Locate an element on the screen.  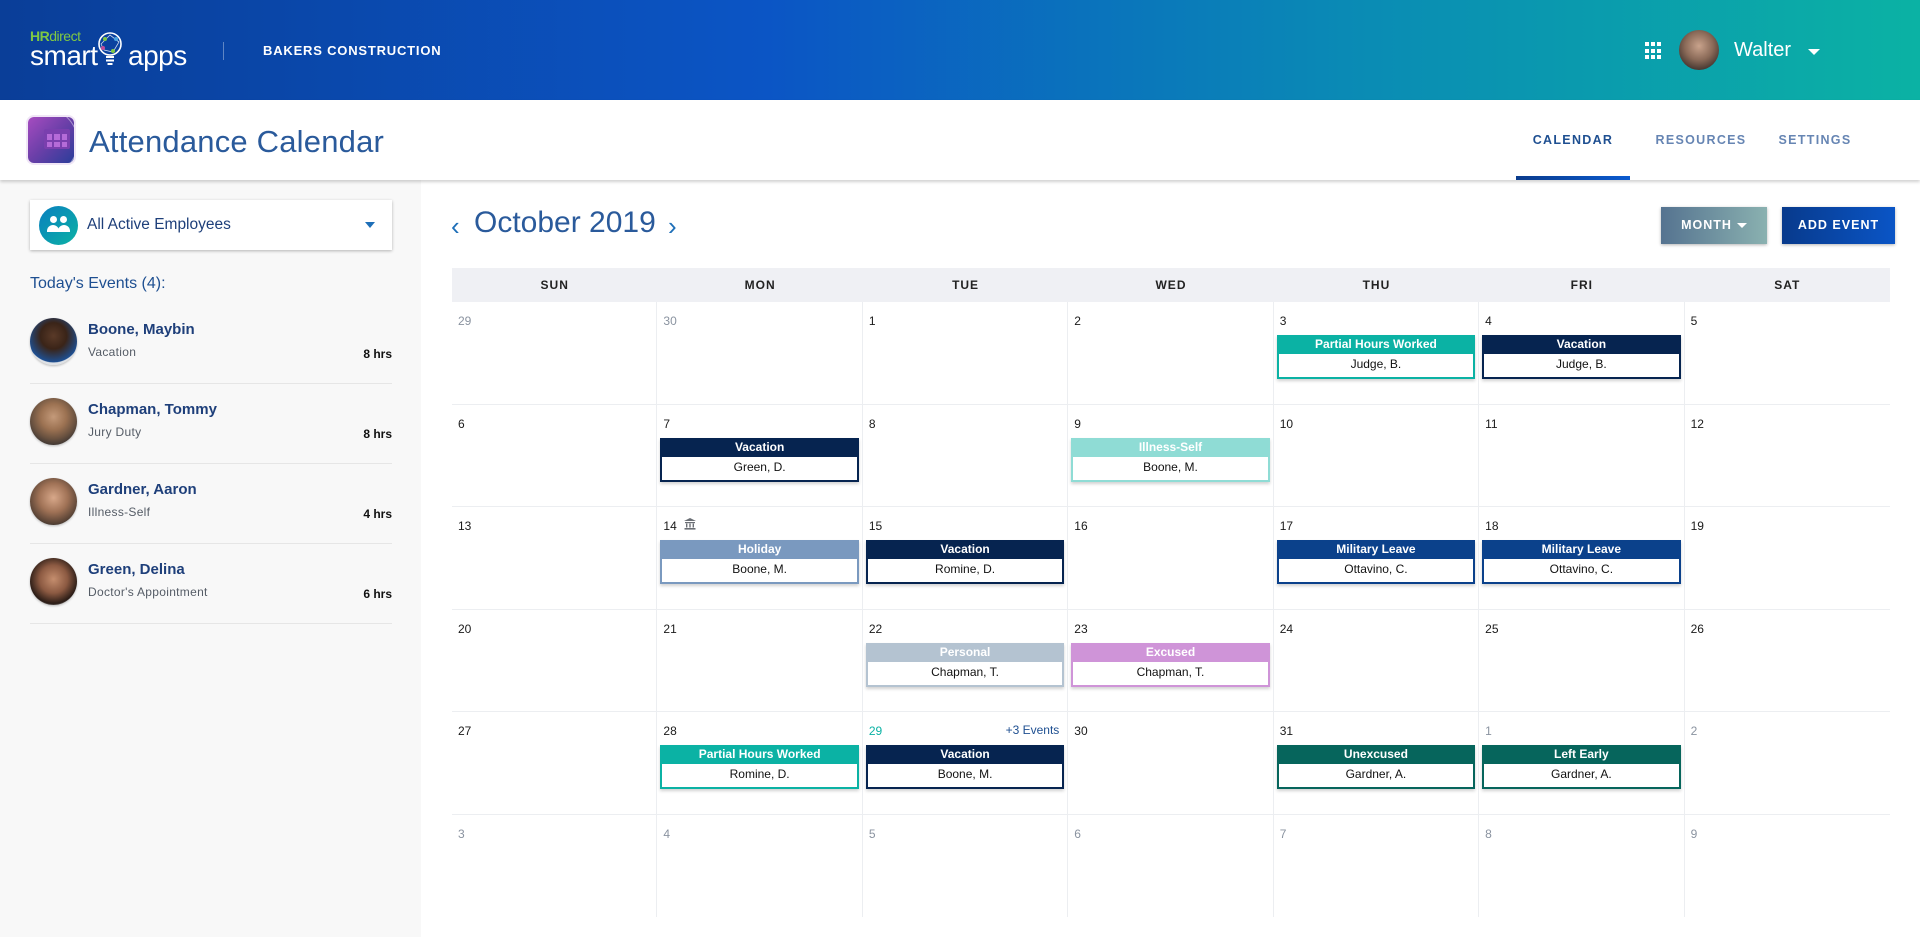
day-cell: 13 is located at coordinates (555, 558).